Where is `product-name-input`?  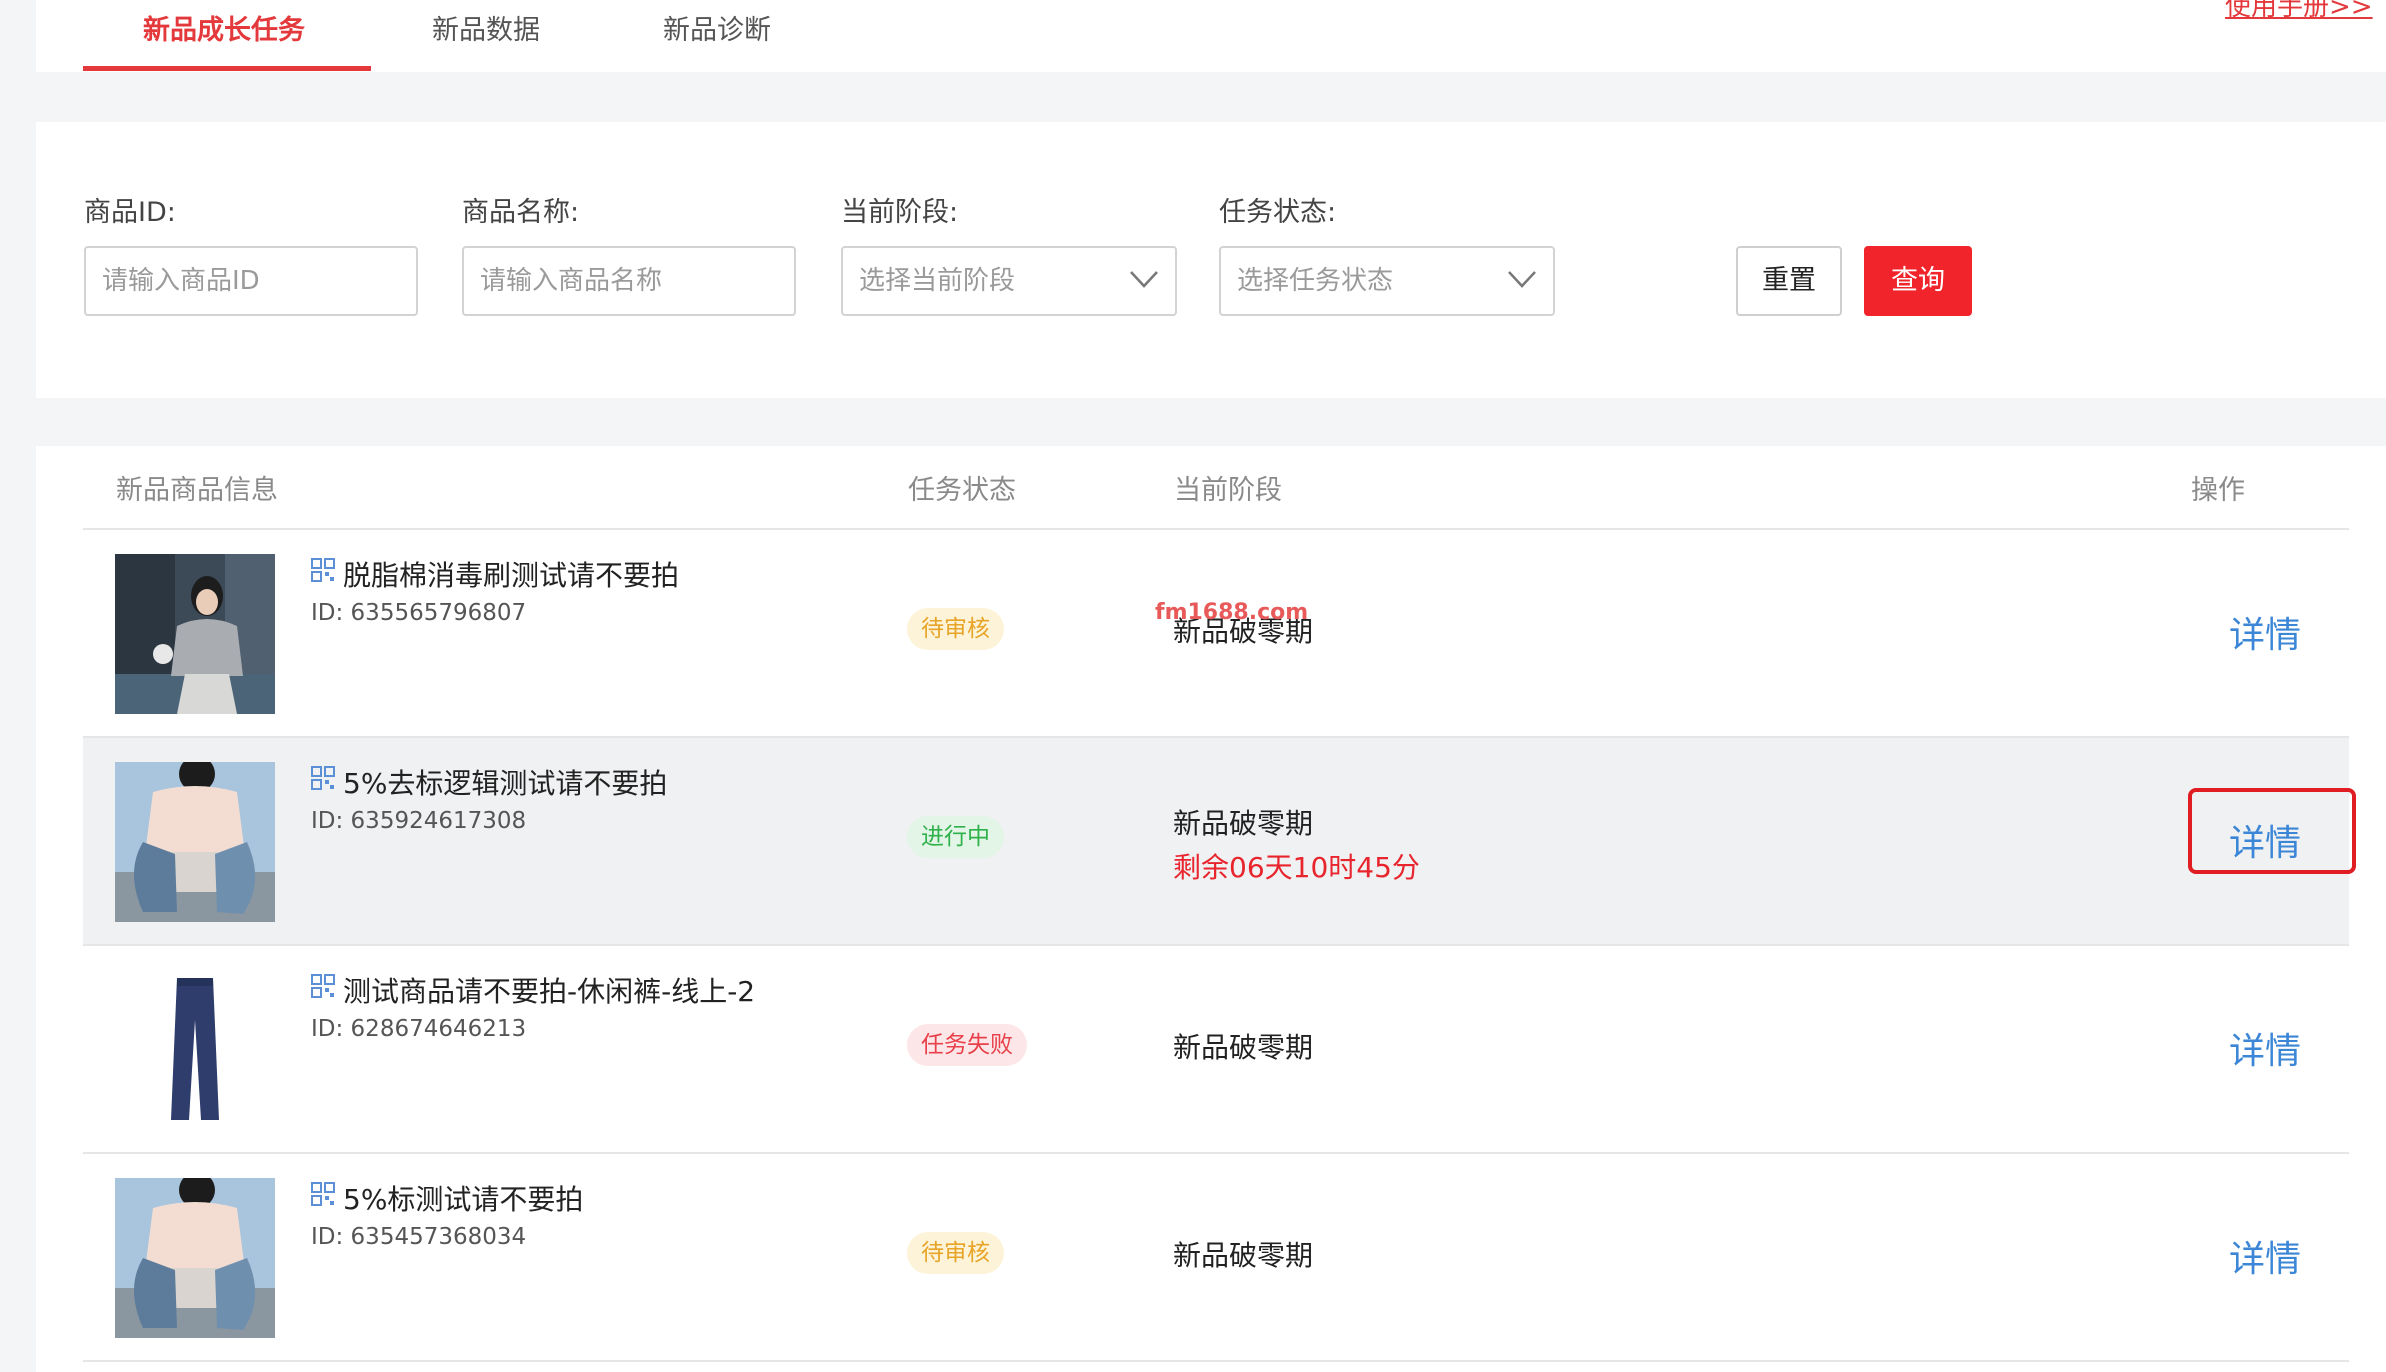 product-name-input is located at coordinates (629, 281).